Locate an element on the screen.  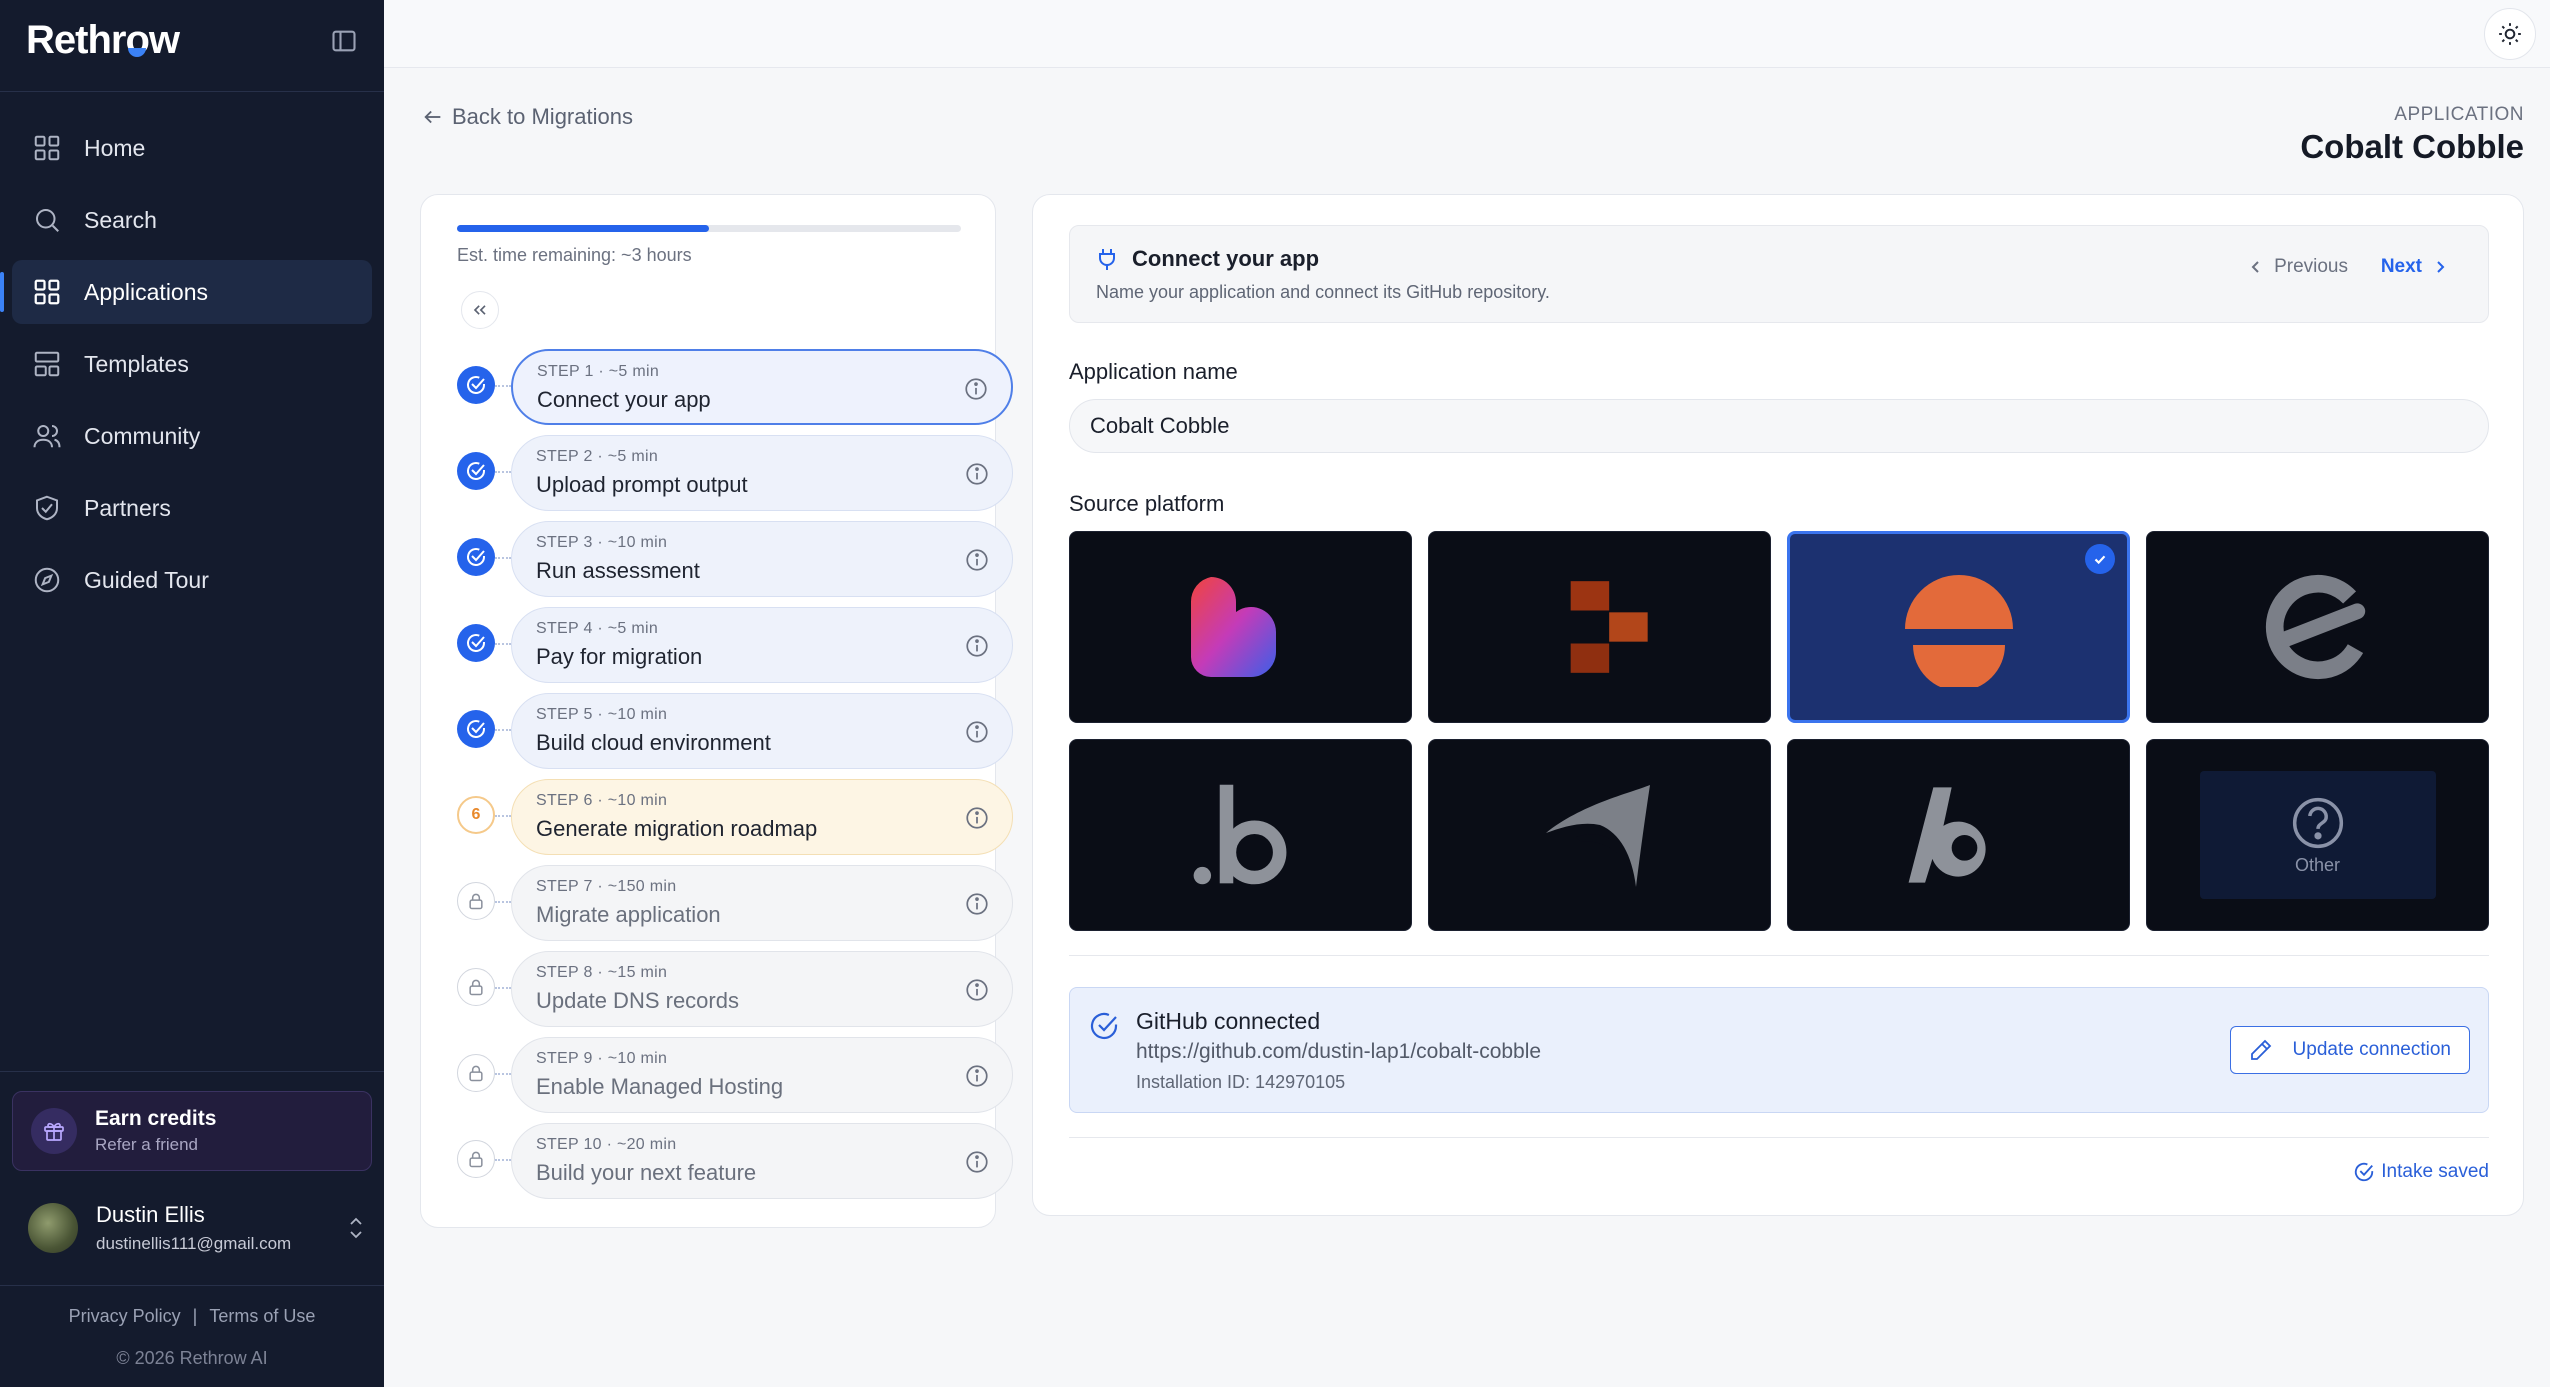
platform-tile-selected is located at coordinates (1958, 627).